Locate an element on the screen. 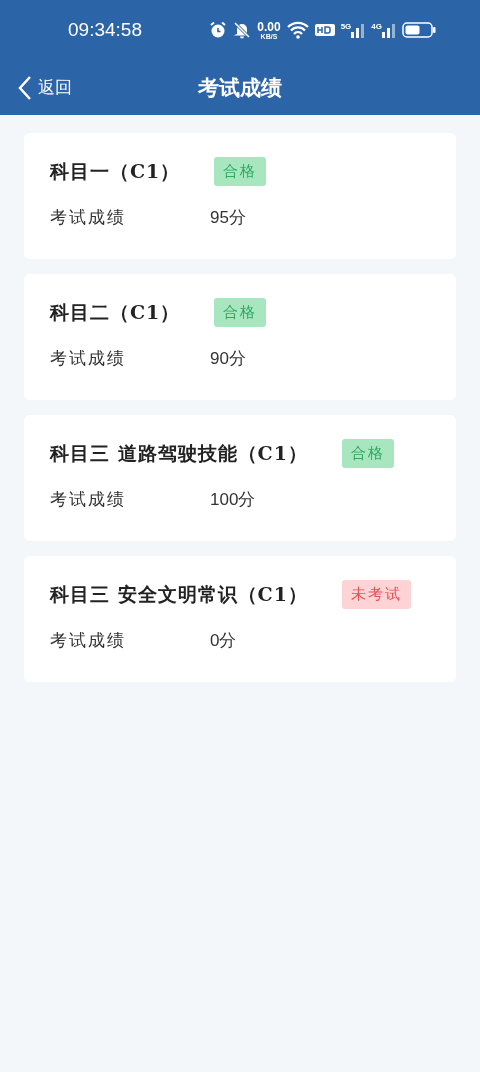 Image resolution: width=480 pixels, height=1072 pixels. score-value: 0分 is located at coordinates (223, 641).